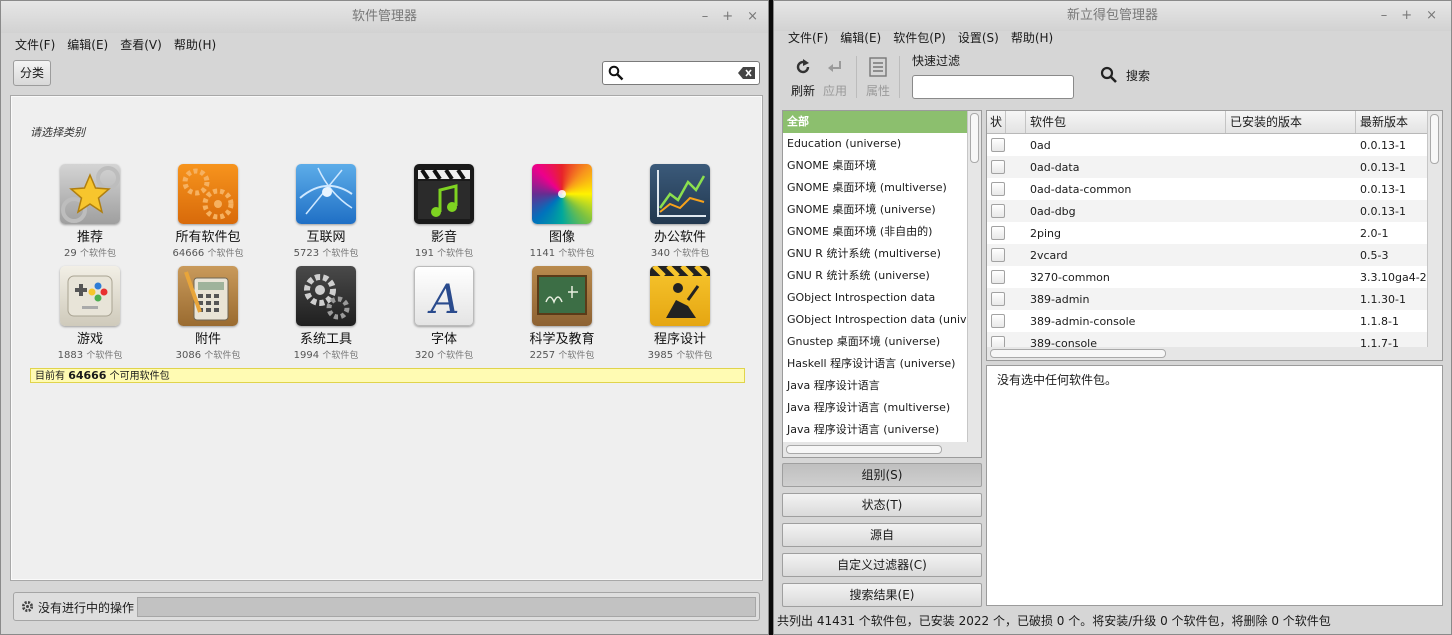 The width and height of the screenshot is (1452, 635). I want to click on table-row: 0ad-data 0.0.13-1, so click(1214, 167).